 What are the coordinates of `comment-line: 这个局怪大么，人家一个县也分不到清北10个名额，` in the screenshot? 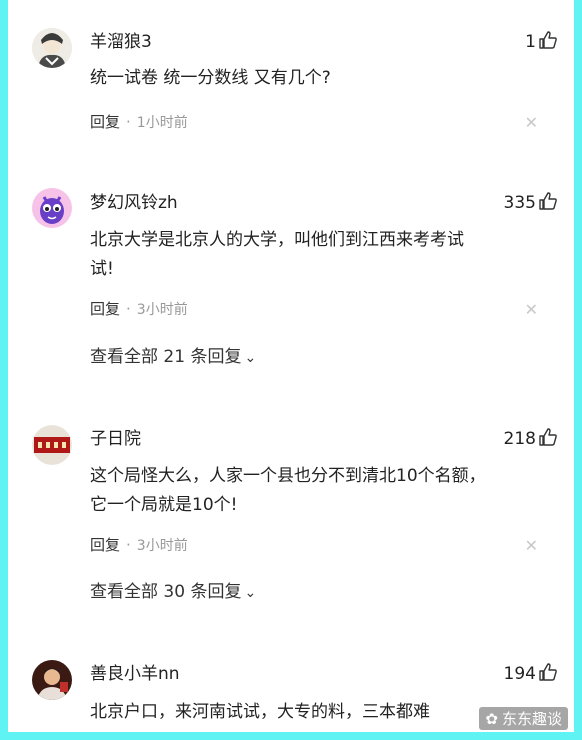 It's located at (288, 476).